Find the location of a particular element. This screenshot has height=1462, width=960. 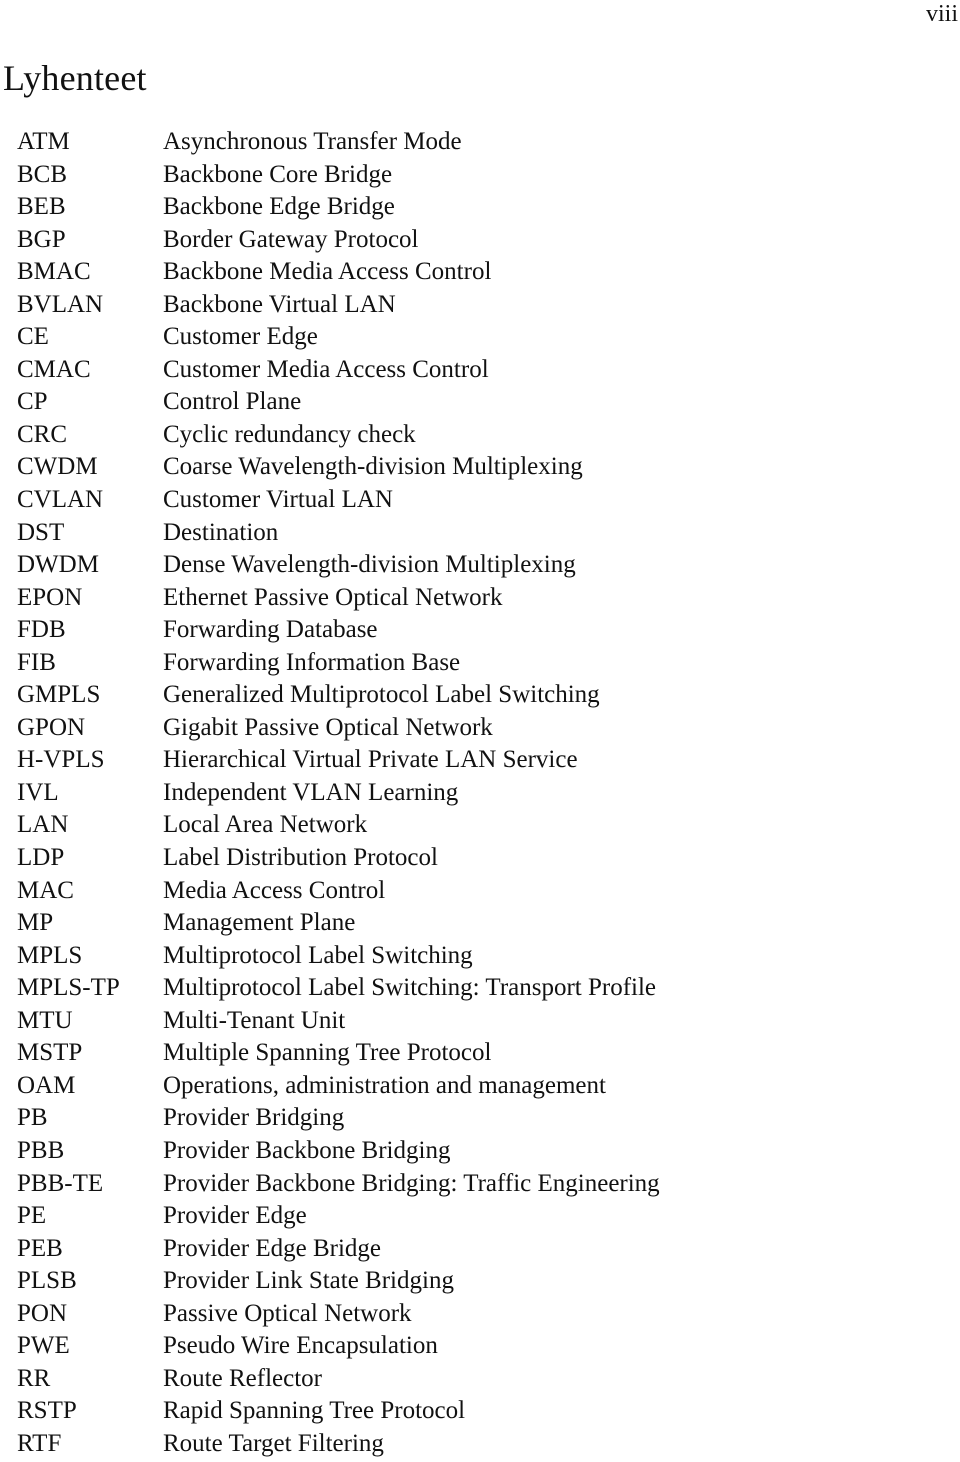

abbreviation-term: IVL is located at coordinates (38, 792).